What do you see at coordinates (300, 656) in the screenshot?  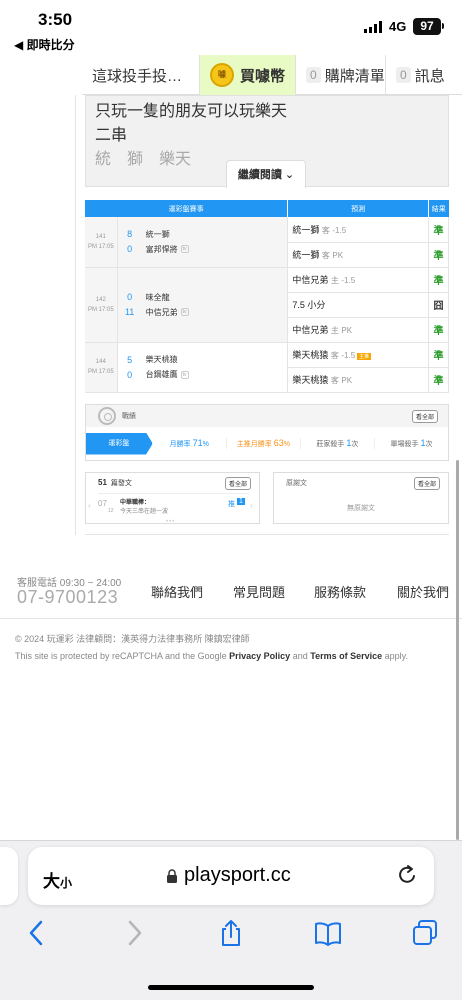 I see `recaptcha-and: and` at bounding box center [300, 656].